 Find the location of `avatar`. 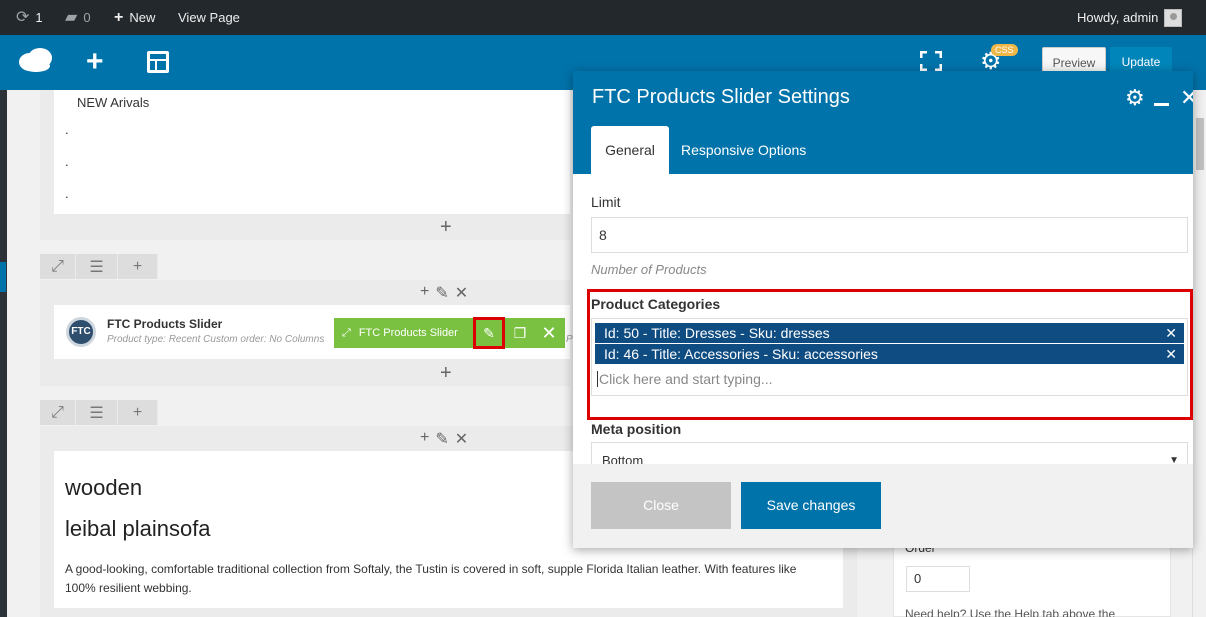

avatar is located at coordinates (1173, 17).